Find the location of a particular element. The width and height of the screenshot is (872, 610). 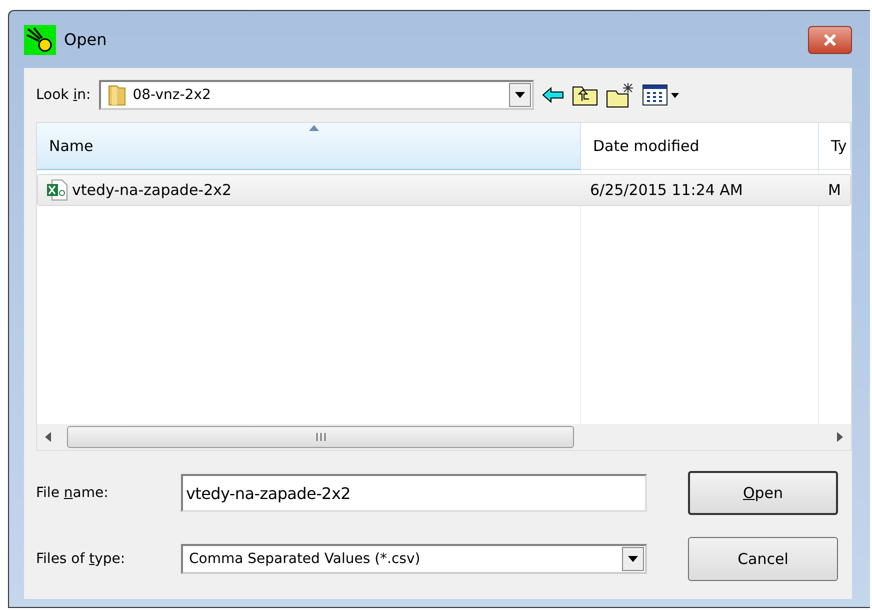

scrollbar-thumb is located at coordinates (320, 437).